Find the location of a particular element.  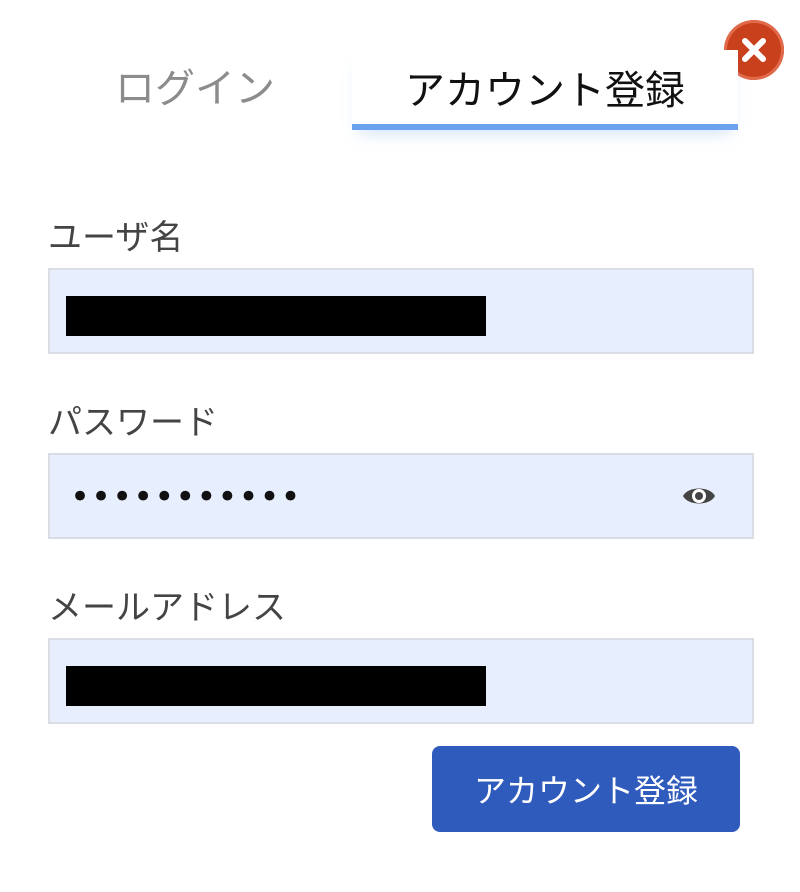

password-masked-value: ••••••••••• is located at coordinates (186, 497).